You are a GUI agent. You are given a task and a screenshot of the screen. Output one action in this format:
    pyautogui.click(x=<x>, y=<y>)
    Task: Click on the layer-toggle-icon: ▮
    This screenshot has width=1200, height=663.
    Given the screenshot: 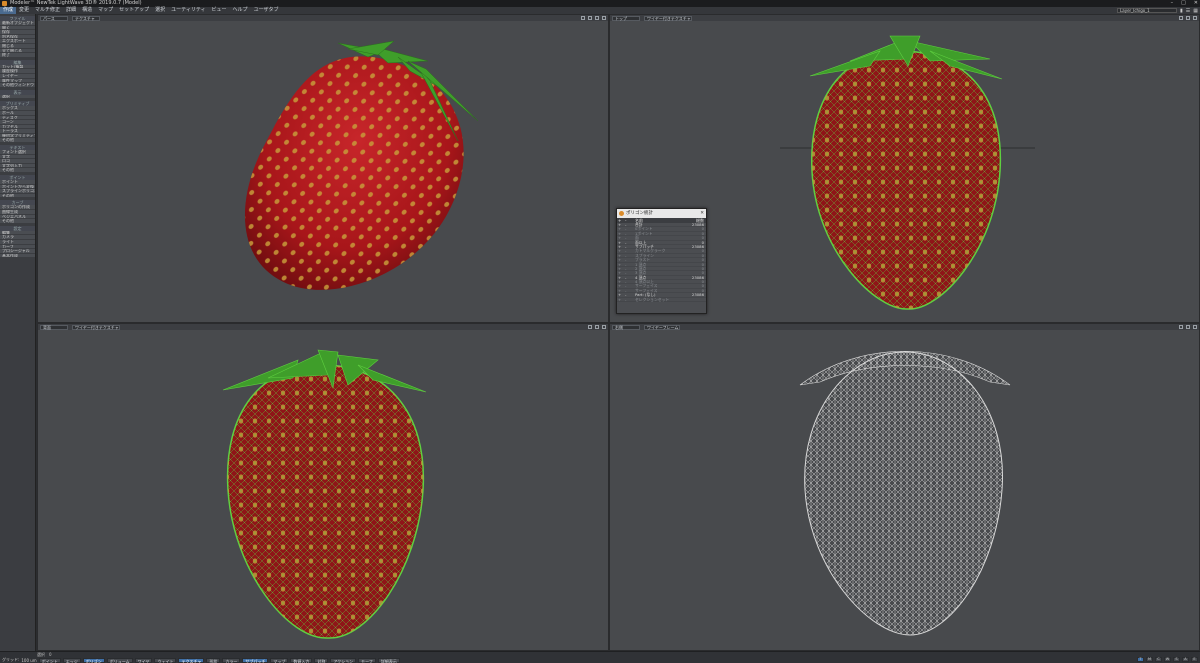 What is the action you would take?
    pyautogui.click(x=1181, y=11)
    